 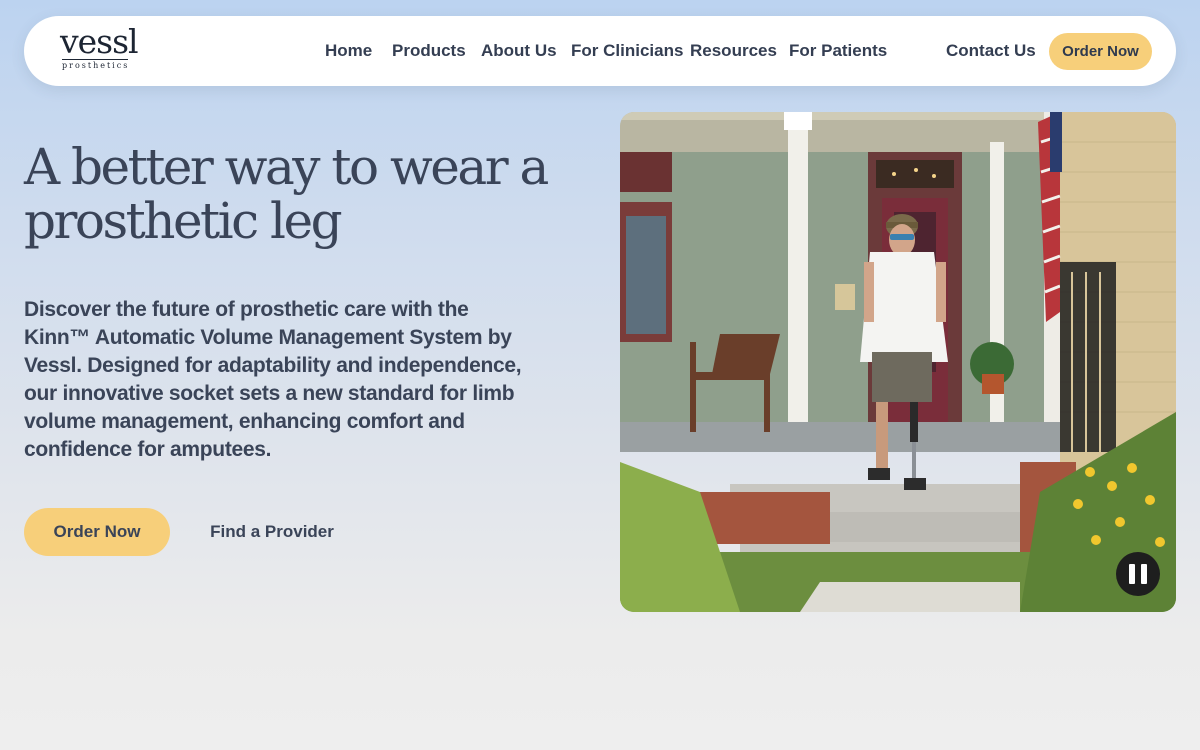 I want to click on nav-link-for-patients: For Patients, so click(x=838, y=51).